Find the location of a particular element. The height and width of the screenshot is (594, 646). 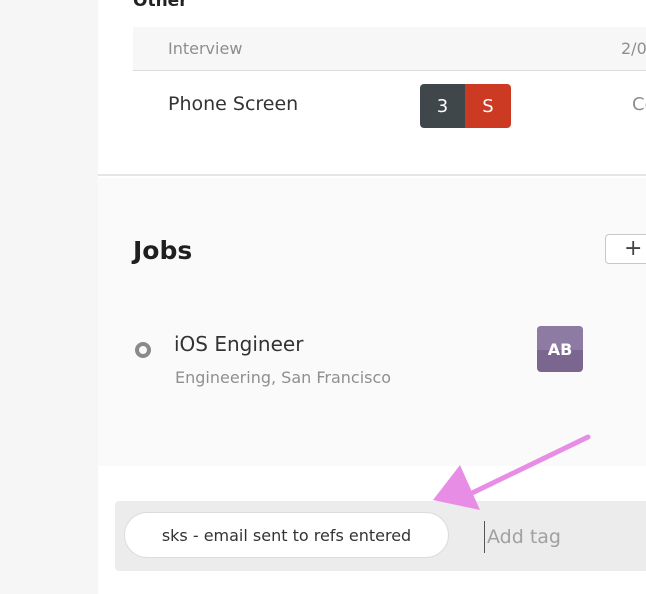

tag-chip: sks - email sent to refs entered is located at coordinates (286, 535).